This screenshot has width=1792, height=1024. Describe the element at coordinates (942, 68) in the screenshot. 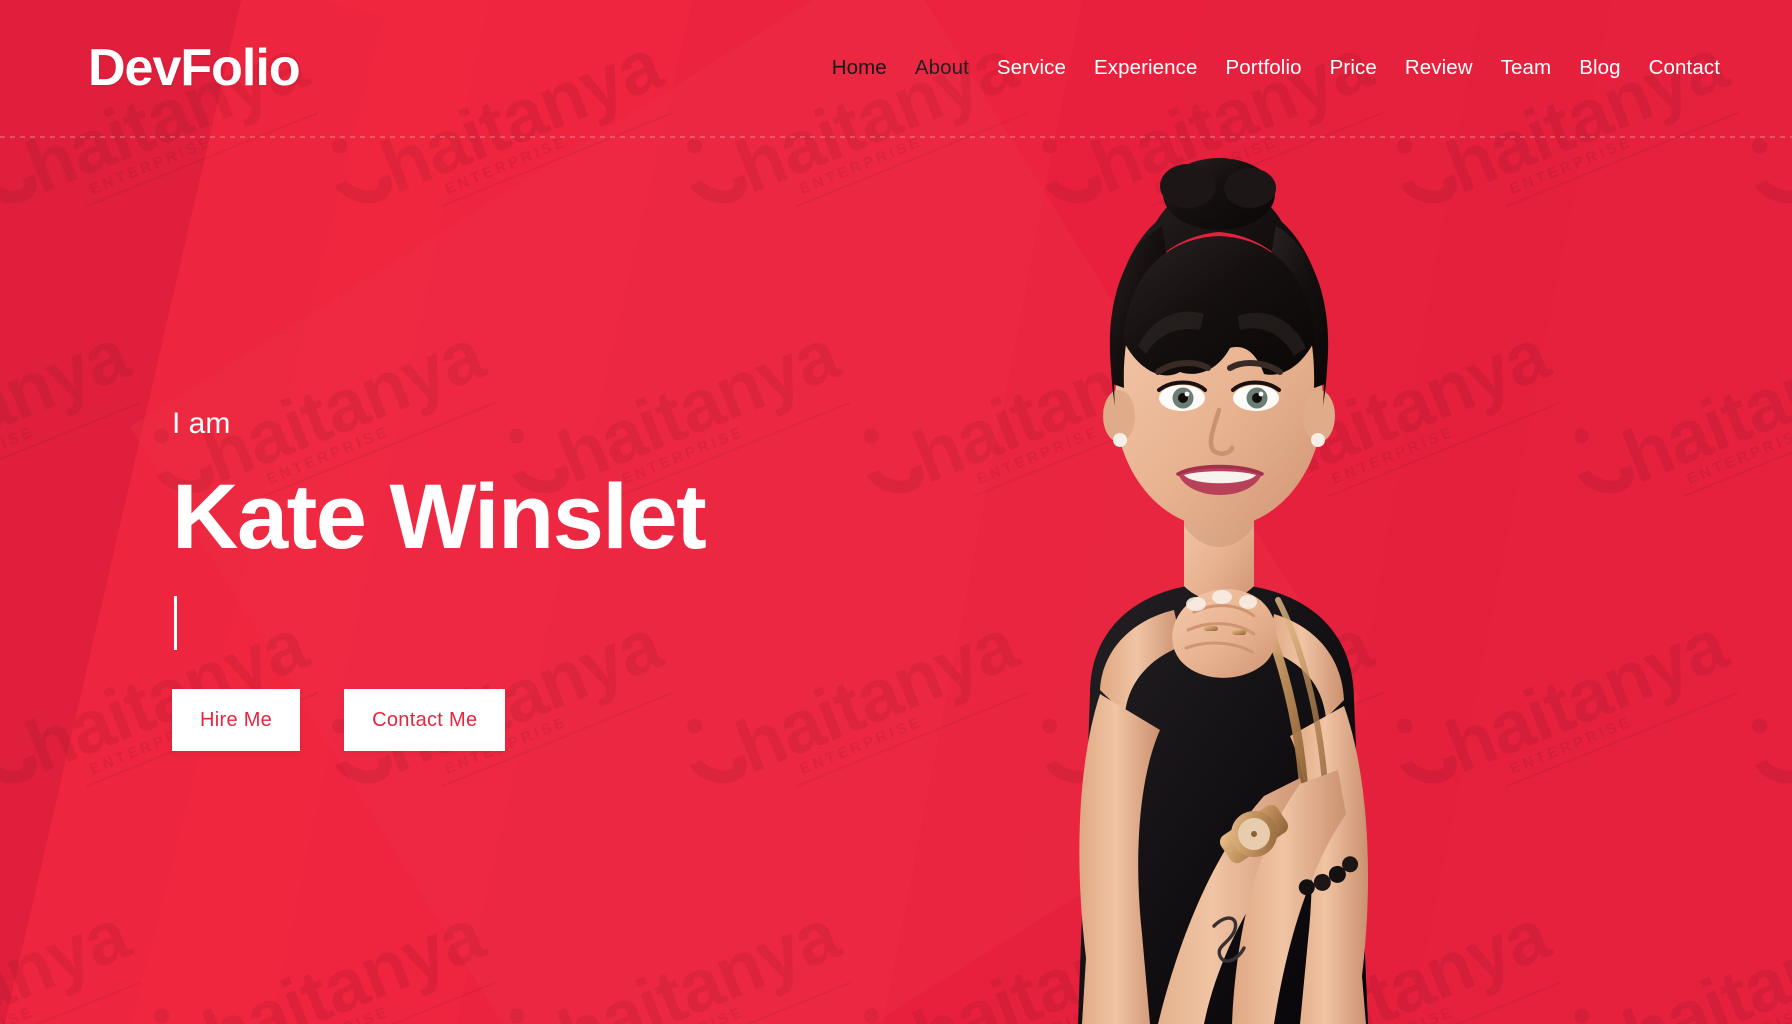

I see `nav-item-about: About` at that location.